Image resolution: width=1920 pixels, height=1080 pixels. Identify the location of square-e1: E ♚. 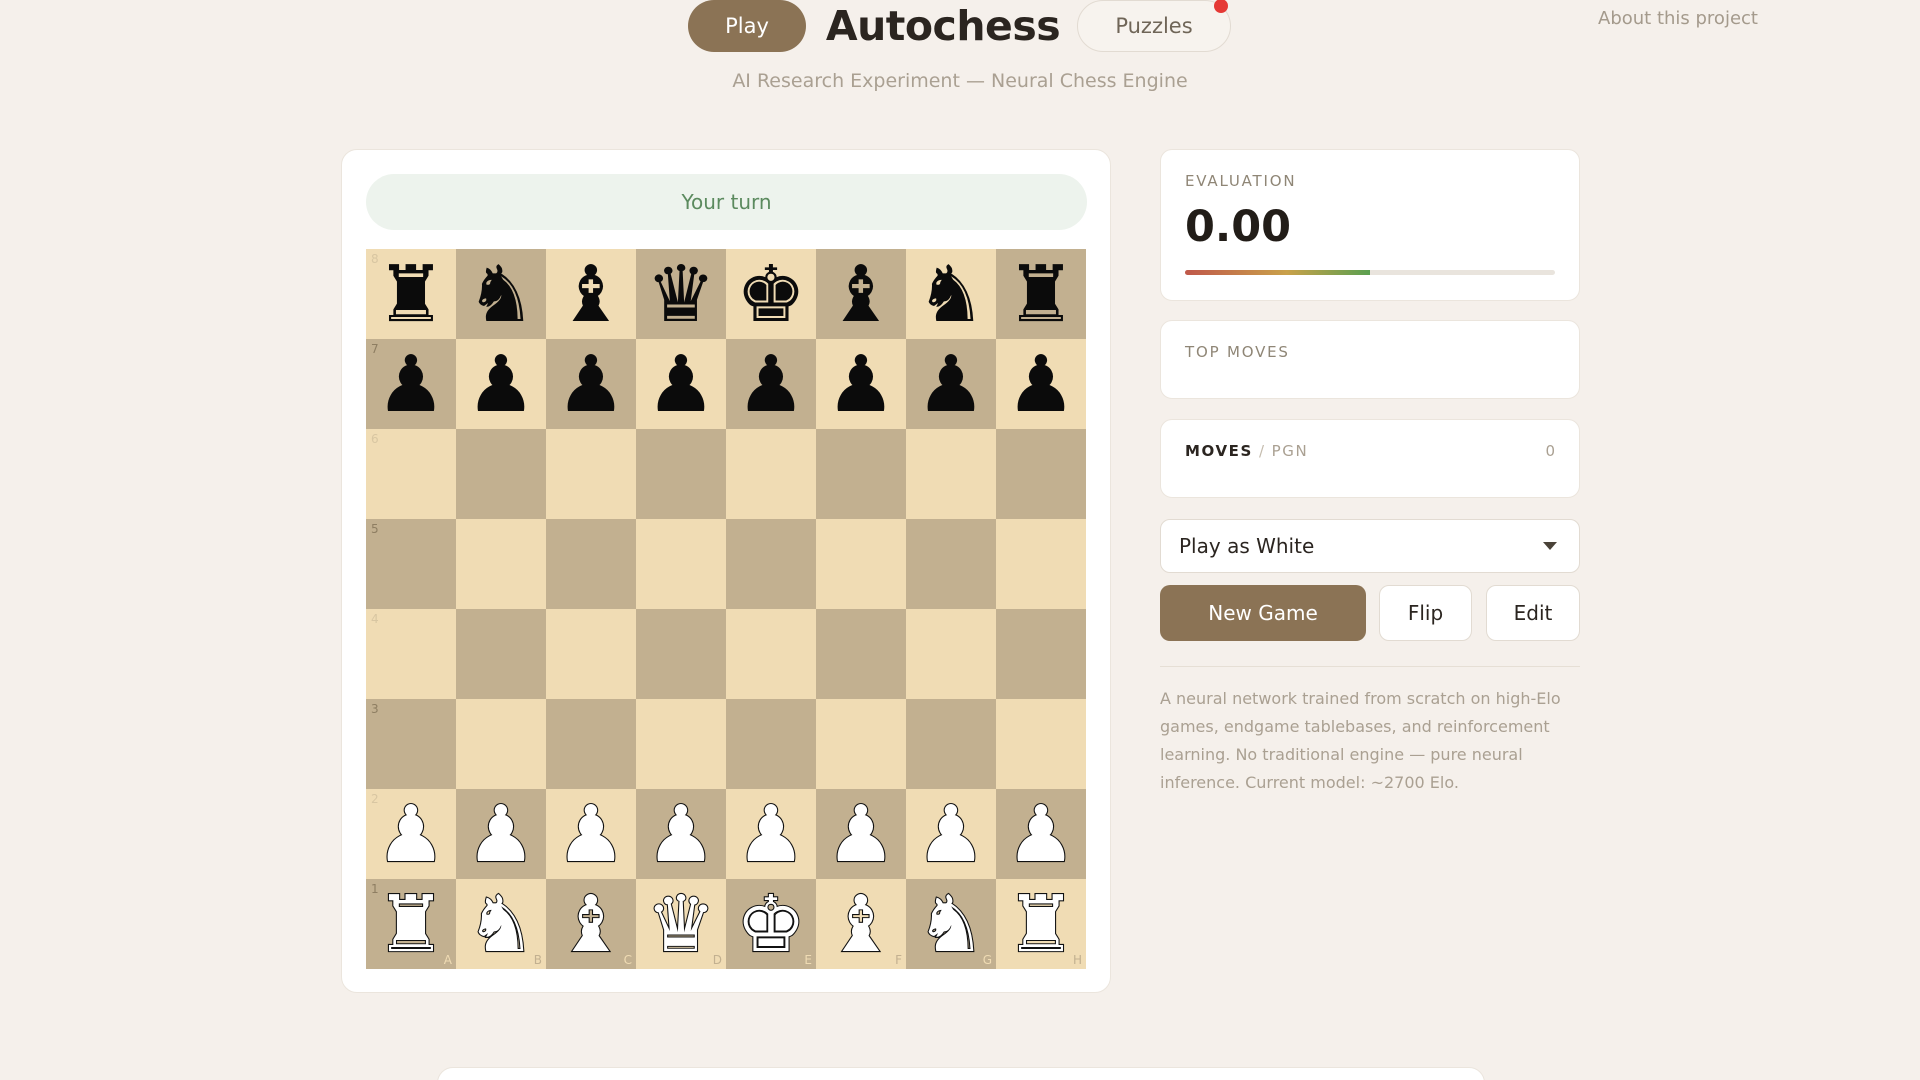
(771, 924).